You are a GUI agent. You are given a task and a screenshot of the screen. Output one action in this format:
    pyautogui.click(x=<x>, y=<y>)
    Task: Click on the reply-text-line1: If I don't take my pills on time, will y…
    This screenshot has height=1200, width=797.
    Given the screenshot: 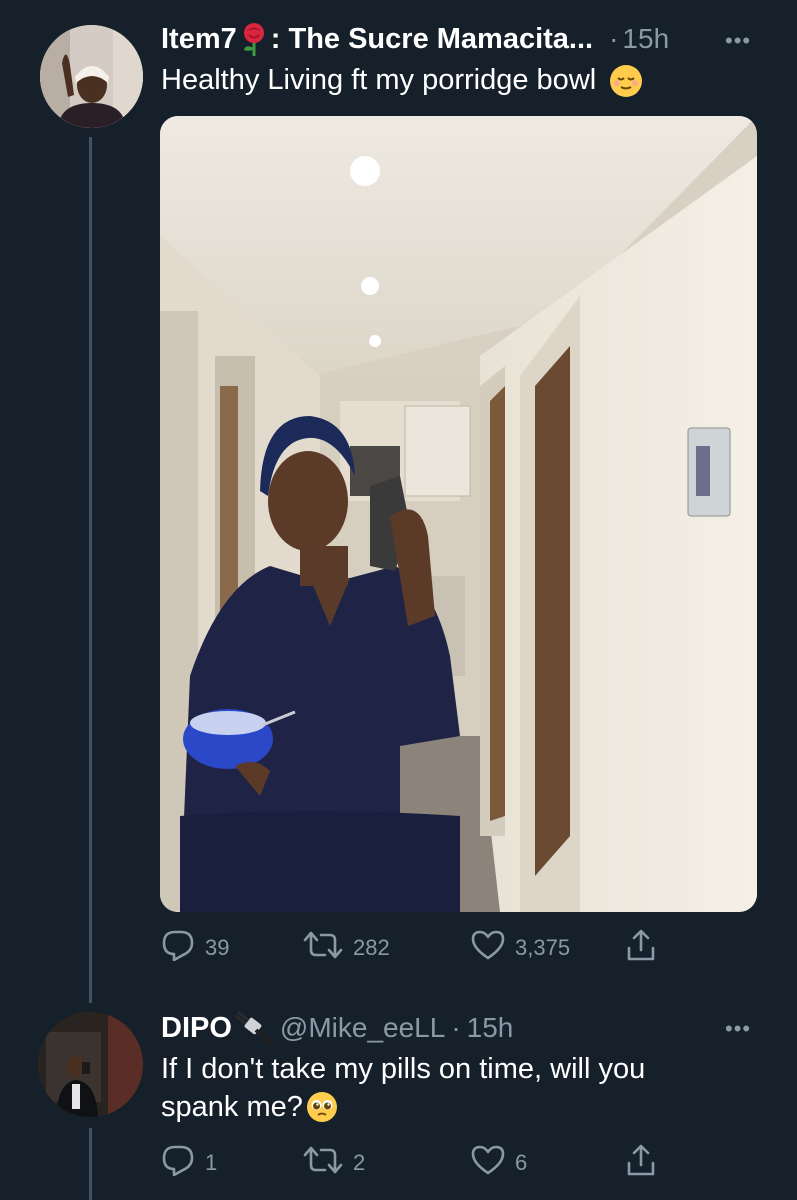 What is the action you would take?
    pyautogui.click(x=403, y=1069)
    